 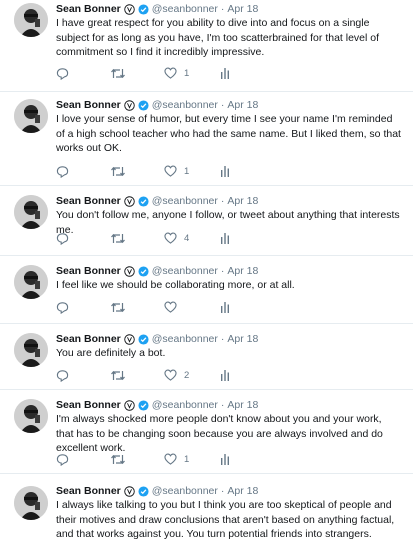 What do you see at coordinates (111, 353) in the screenshot?
I see `tweet-text: You are definitely a bot.` at bounding box center [111, 353].